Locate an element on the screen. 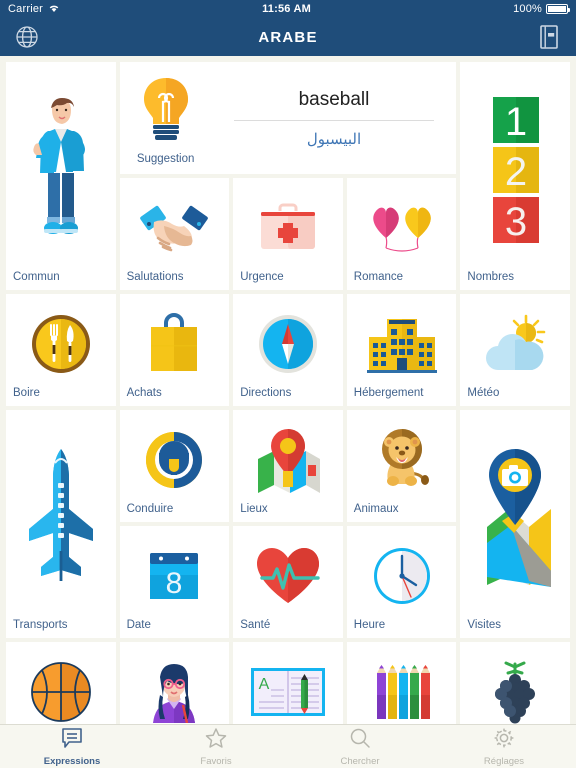 The image size is (576, 768). tab-label: Expressions is located at coordinates (72, 761).